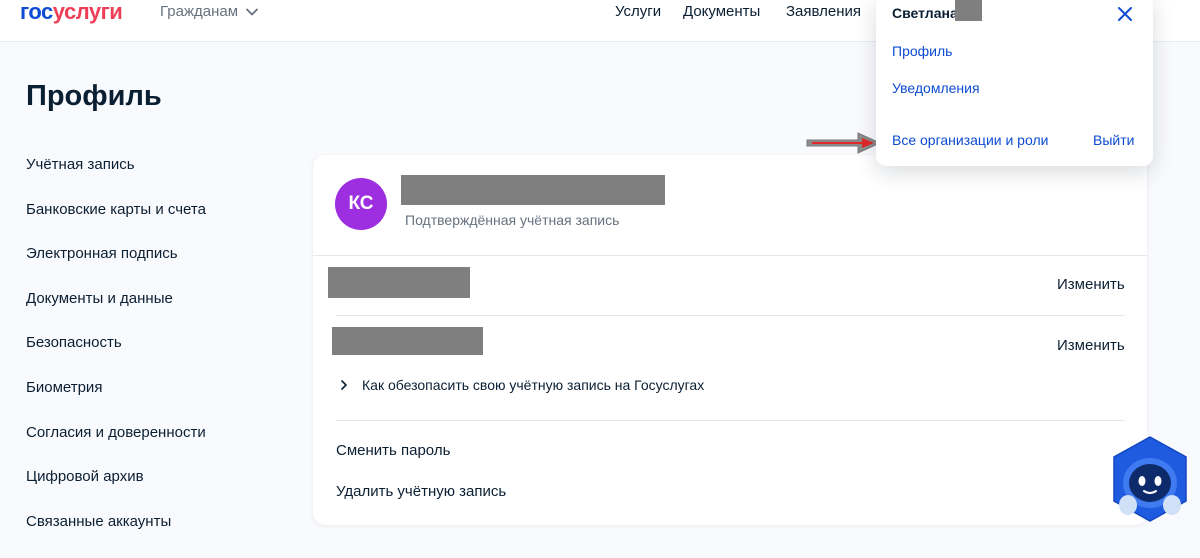 The image size is (1200, 558). I want to click on change-phone-link: Изменить, so click(1091, 284).